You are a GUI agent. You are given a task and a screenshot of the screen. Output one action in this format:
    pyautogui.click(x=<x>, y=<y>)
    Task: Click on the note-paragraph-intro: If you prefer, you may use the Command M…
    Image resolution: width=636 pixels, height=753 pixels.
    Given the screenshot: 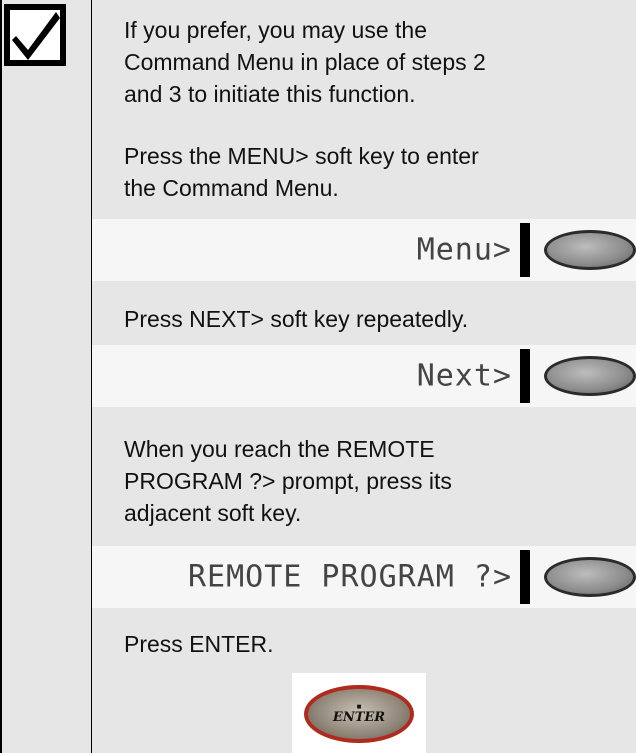 What is the action you would take?
    pyautogui.click(x=305, y=62)
    